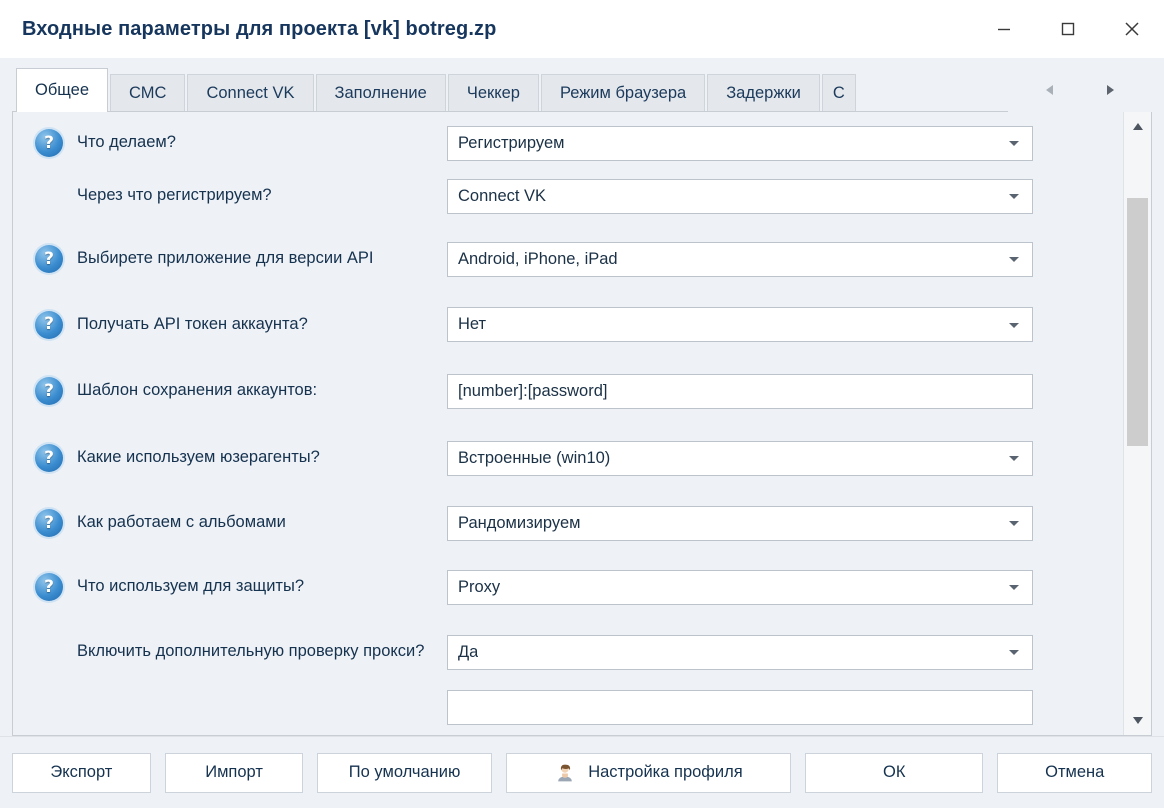 This screenshot has height=808, width=1164. I want to click on tab-rezhim-brauzera: Режим браузера, so click(623, 93).